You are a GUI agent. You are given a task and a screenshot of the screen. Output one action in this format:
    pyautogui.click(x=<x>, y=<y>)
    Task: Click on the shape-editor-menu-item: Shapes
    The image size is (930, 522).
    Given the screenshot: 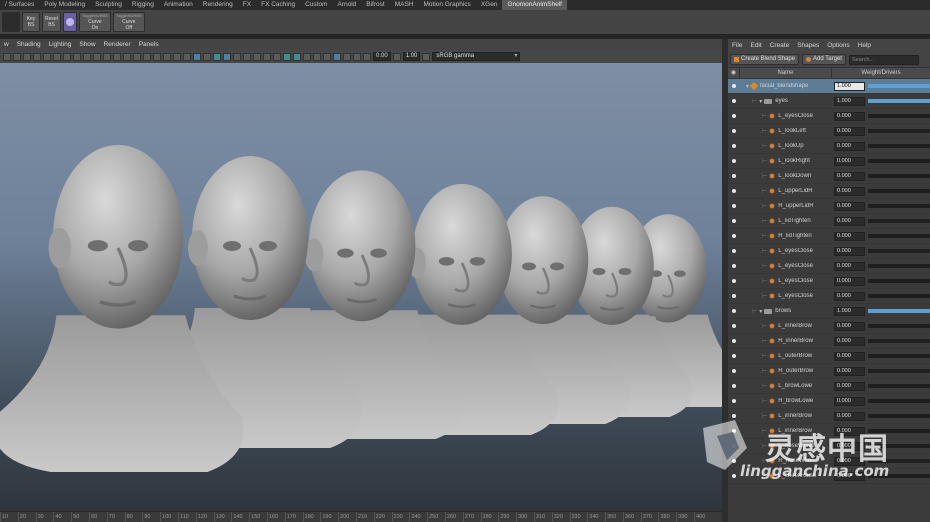 What is the action you would take?
    pyautogui.click(x=808, y=45)
    